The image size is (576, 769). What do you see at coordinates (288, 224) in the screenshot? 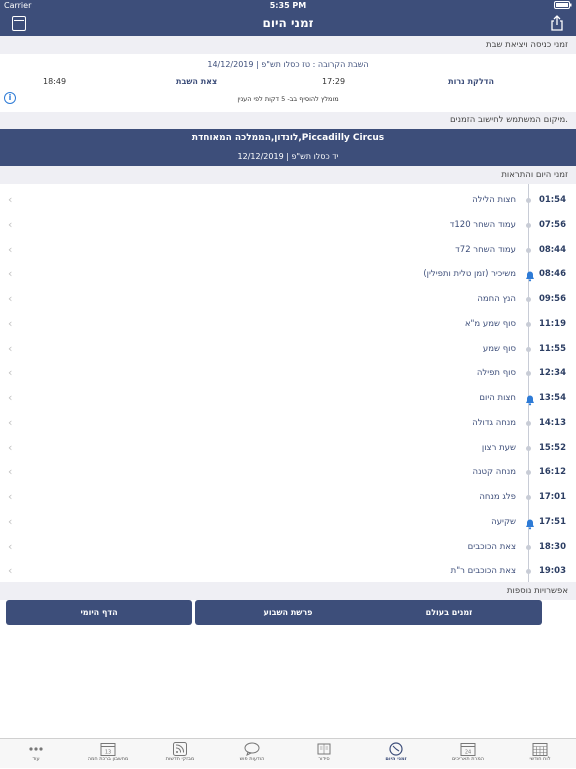
I see `time-row: ‹ עמוד השחר 120ד 07:56` at bounding box center [288, 224].